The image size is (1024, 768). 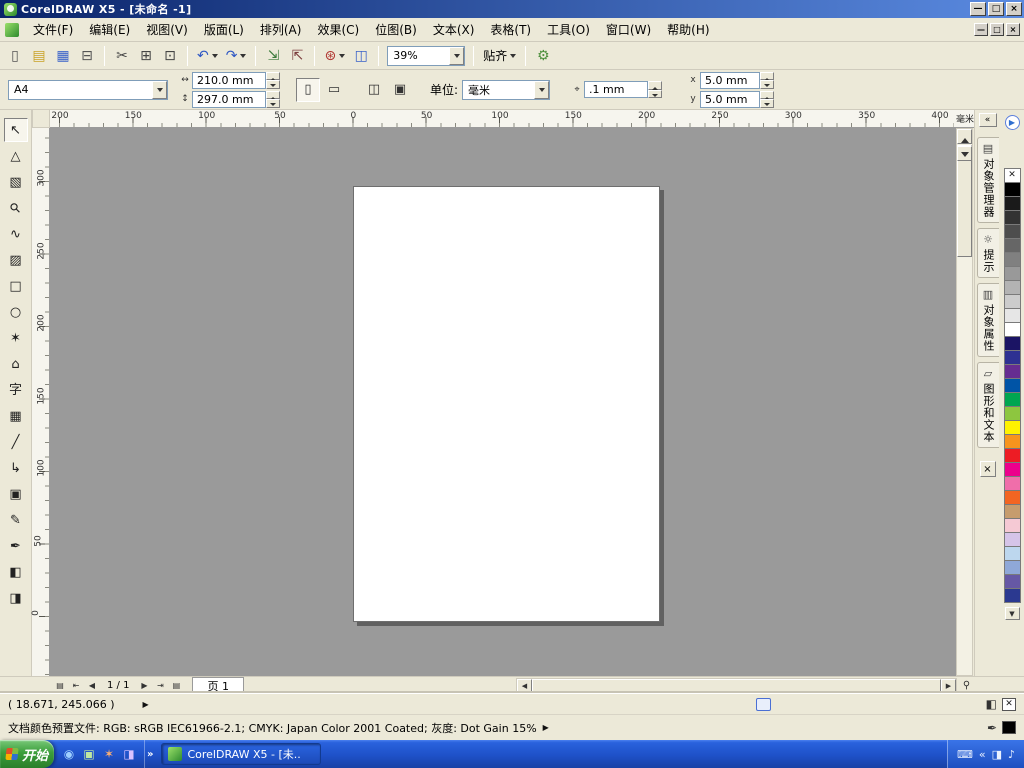 What do you see at coordinates (76, 685) in the screenshot?
I see `first-page-button: ⇤` at bounding box center [76, 685].